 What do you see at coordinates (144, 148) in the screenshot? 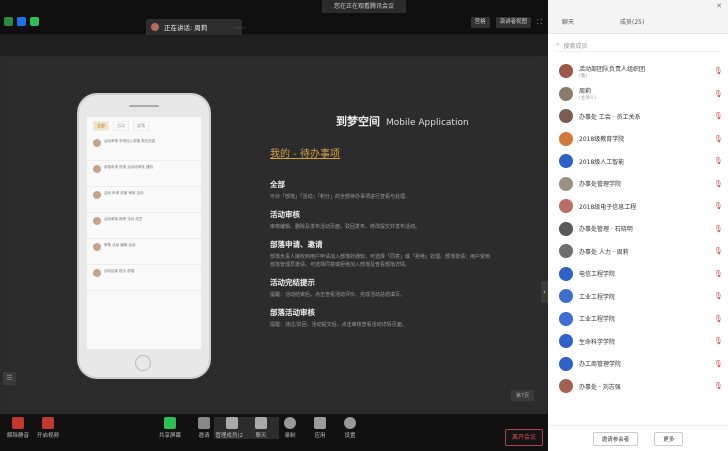
I see `phone-list-item: 活动审核 申请加入部落 报名信息` at bounding box center [144, 148].